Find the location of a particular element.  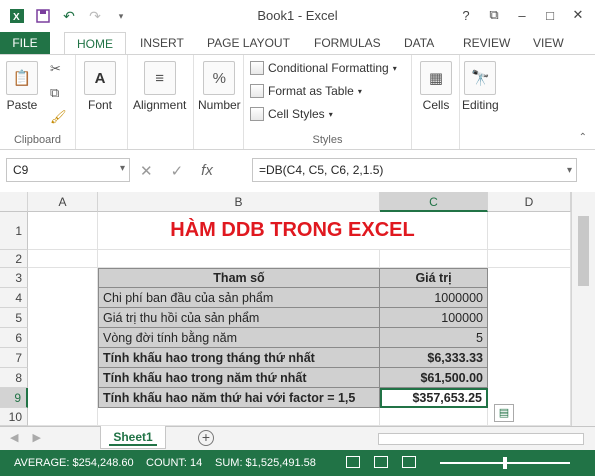

alignment-button: ≡ Alignment is located at coordinates (159, 86).